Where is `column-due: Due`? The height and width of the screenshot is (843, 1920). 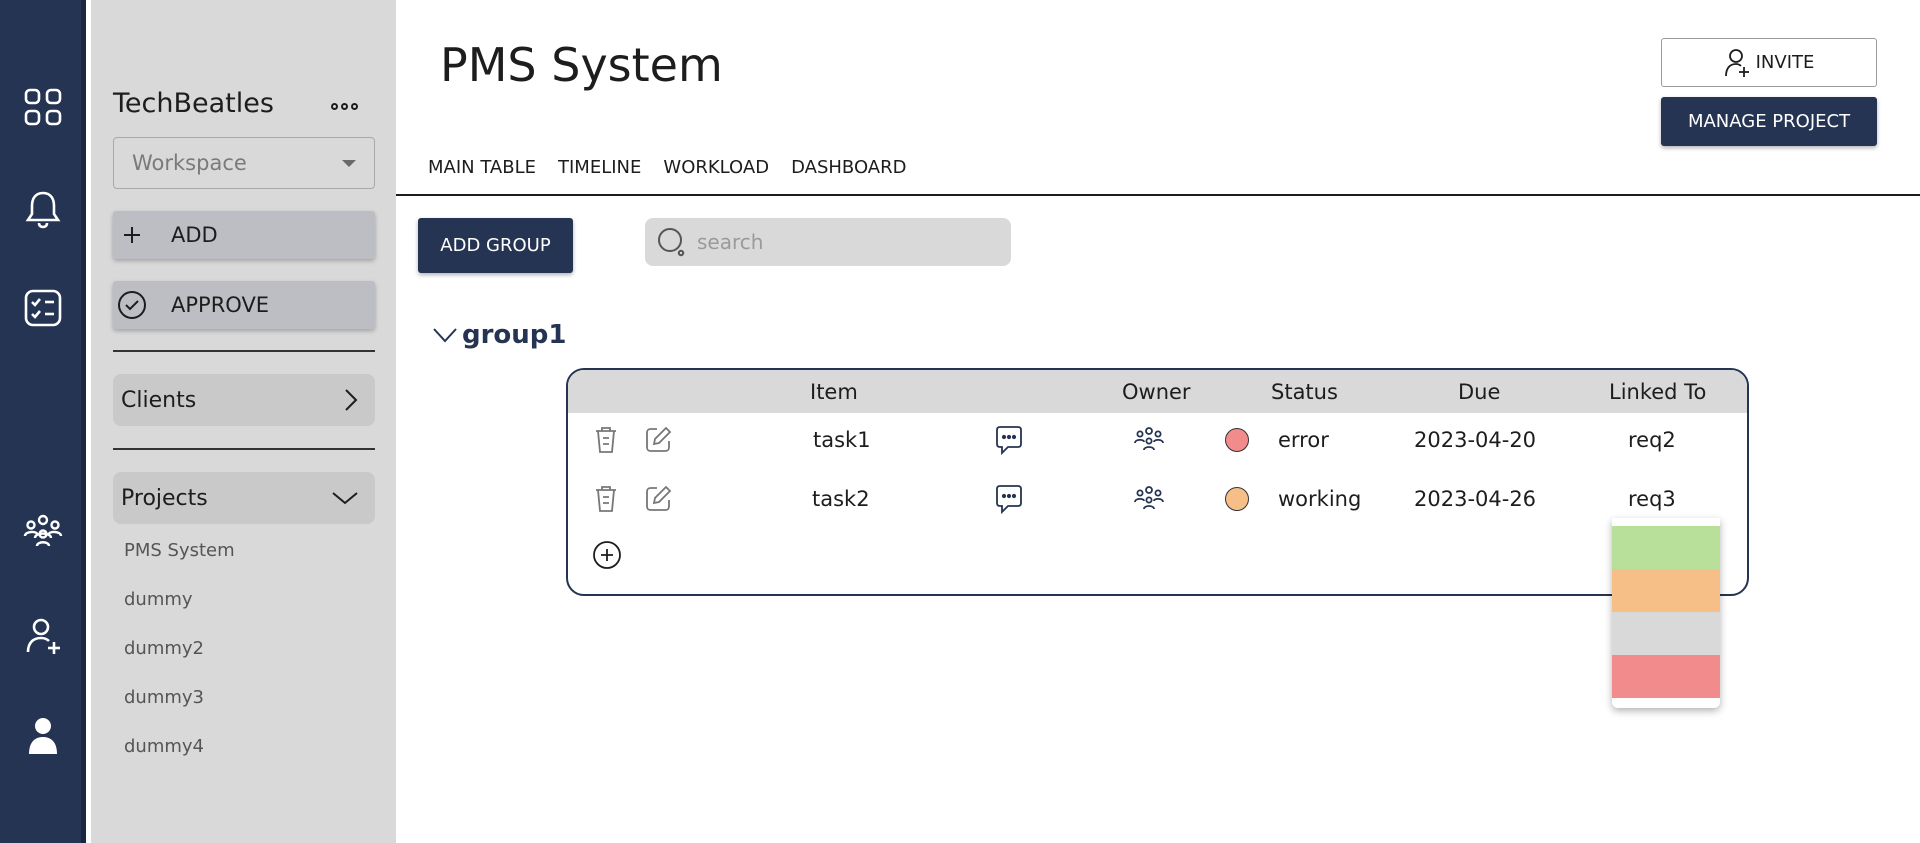 column-due: Due is located at coordinates (1479, 392).